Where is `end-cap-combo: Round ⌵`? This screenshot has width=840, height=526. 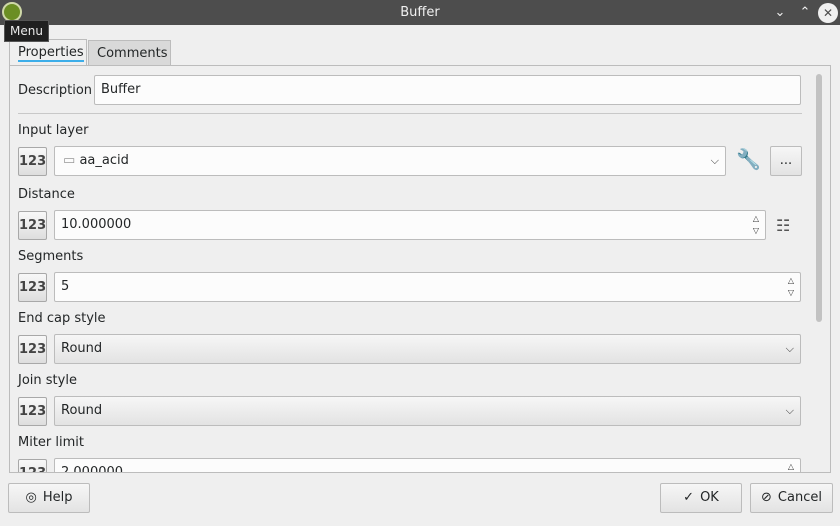
end-cap-combo: Round ⌵ is located at coordinates (427, 349).